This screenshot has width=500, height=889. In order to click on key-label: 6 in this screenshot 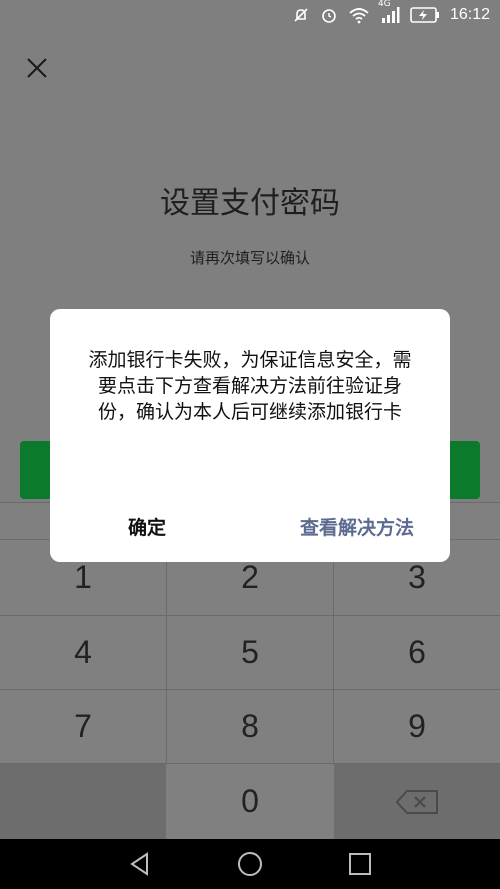, I will do `click(417, 652)`.